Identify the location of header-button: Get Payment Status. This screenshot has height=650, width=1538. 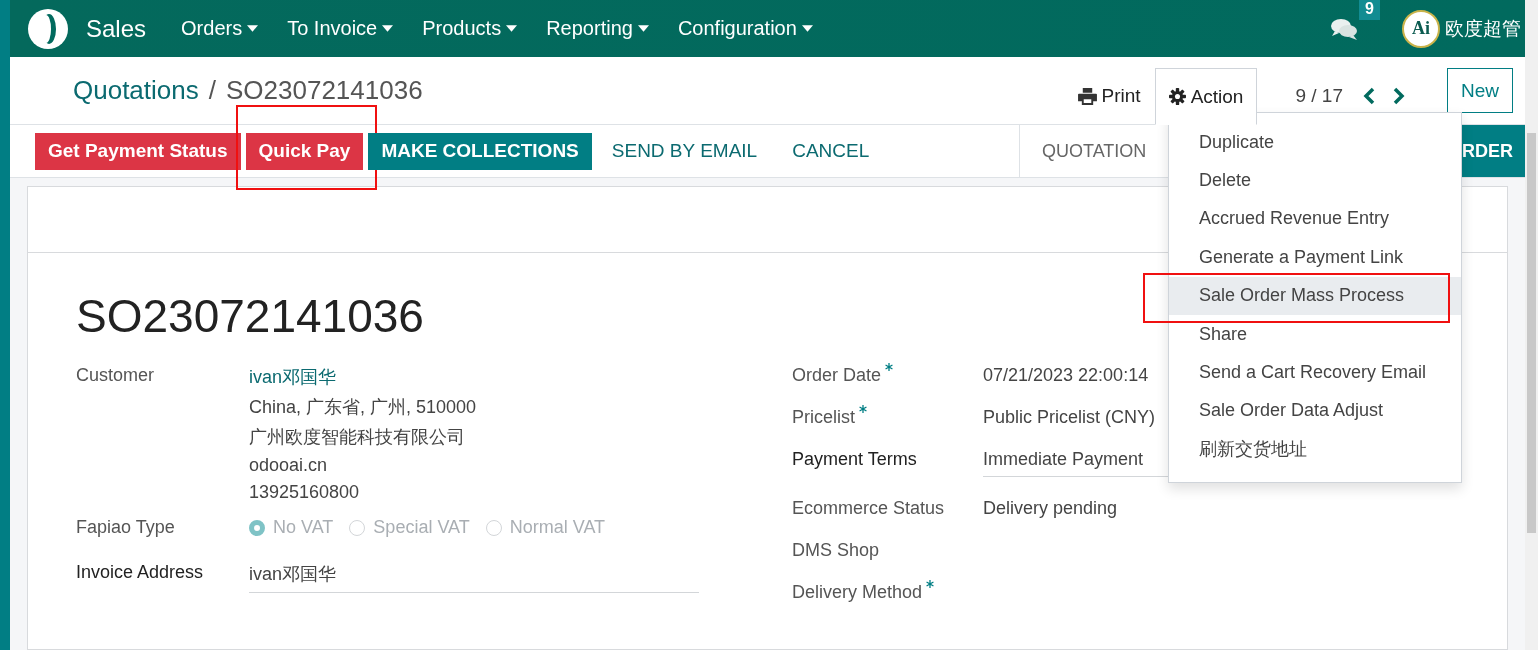
(138, 151).